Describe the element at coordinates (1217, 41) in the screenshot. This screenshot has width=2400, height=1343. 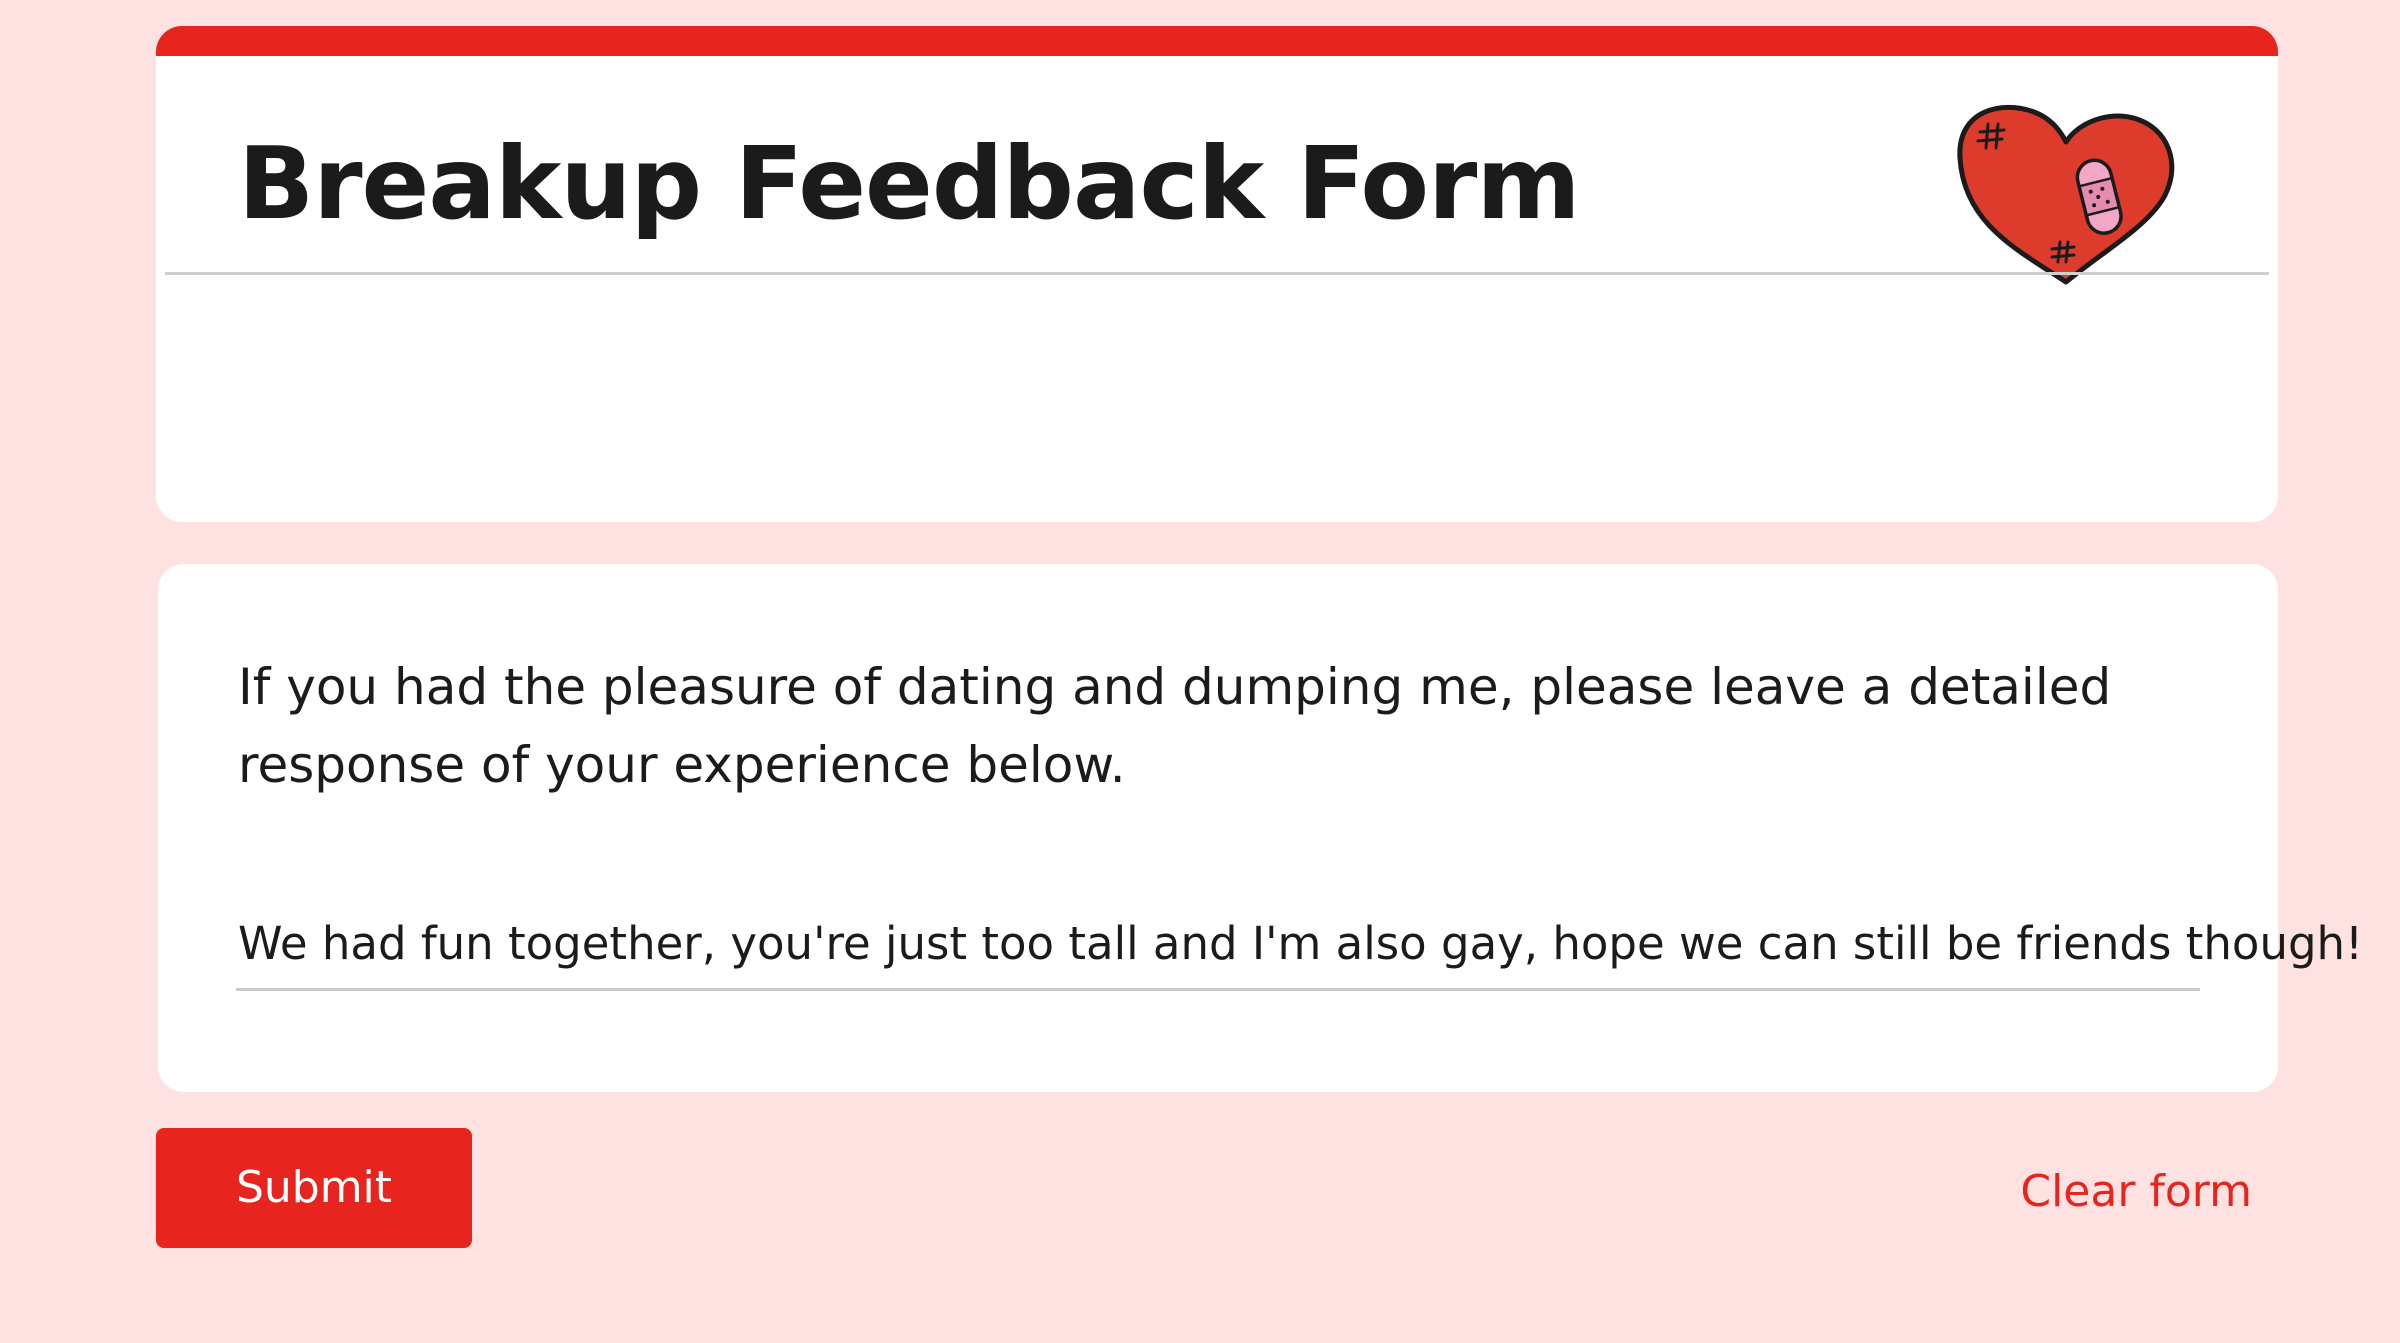
I see `header-accent-bar` at that location.